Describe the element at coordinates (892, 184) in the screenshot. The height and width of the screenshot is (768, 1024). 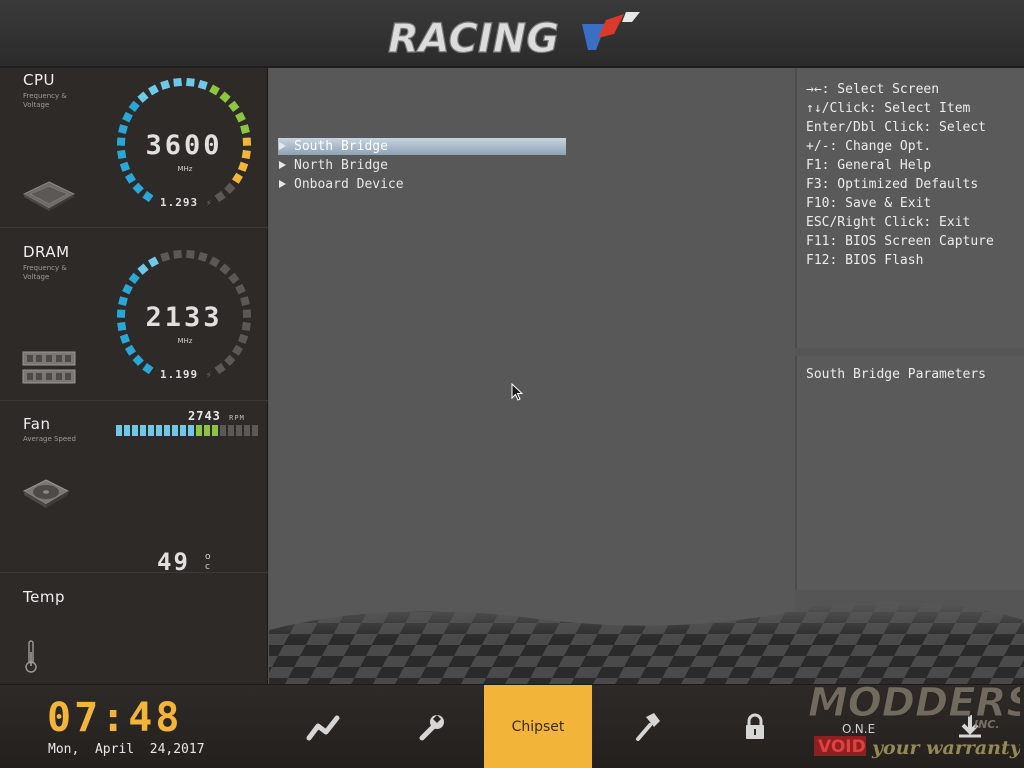
I see `help-optimized-defaults: F3: Optimized Defaults` at that location.